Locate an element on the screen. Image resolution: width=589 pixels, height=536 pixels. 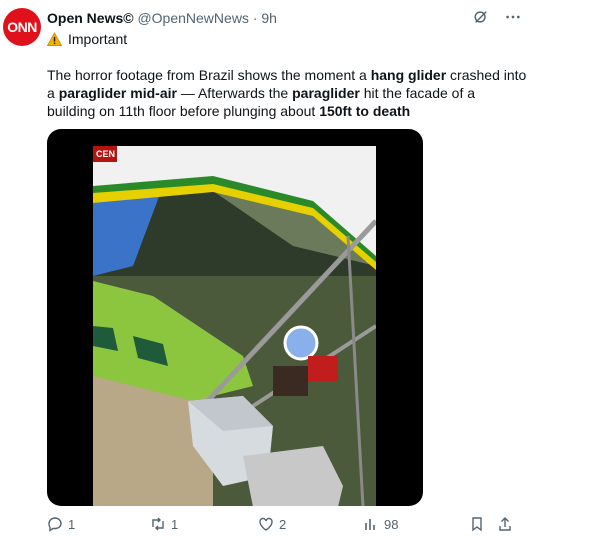
more-options-icon is located at coordinates (513, 17).